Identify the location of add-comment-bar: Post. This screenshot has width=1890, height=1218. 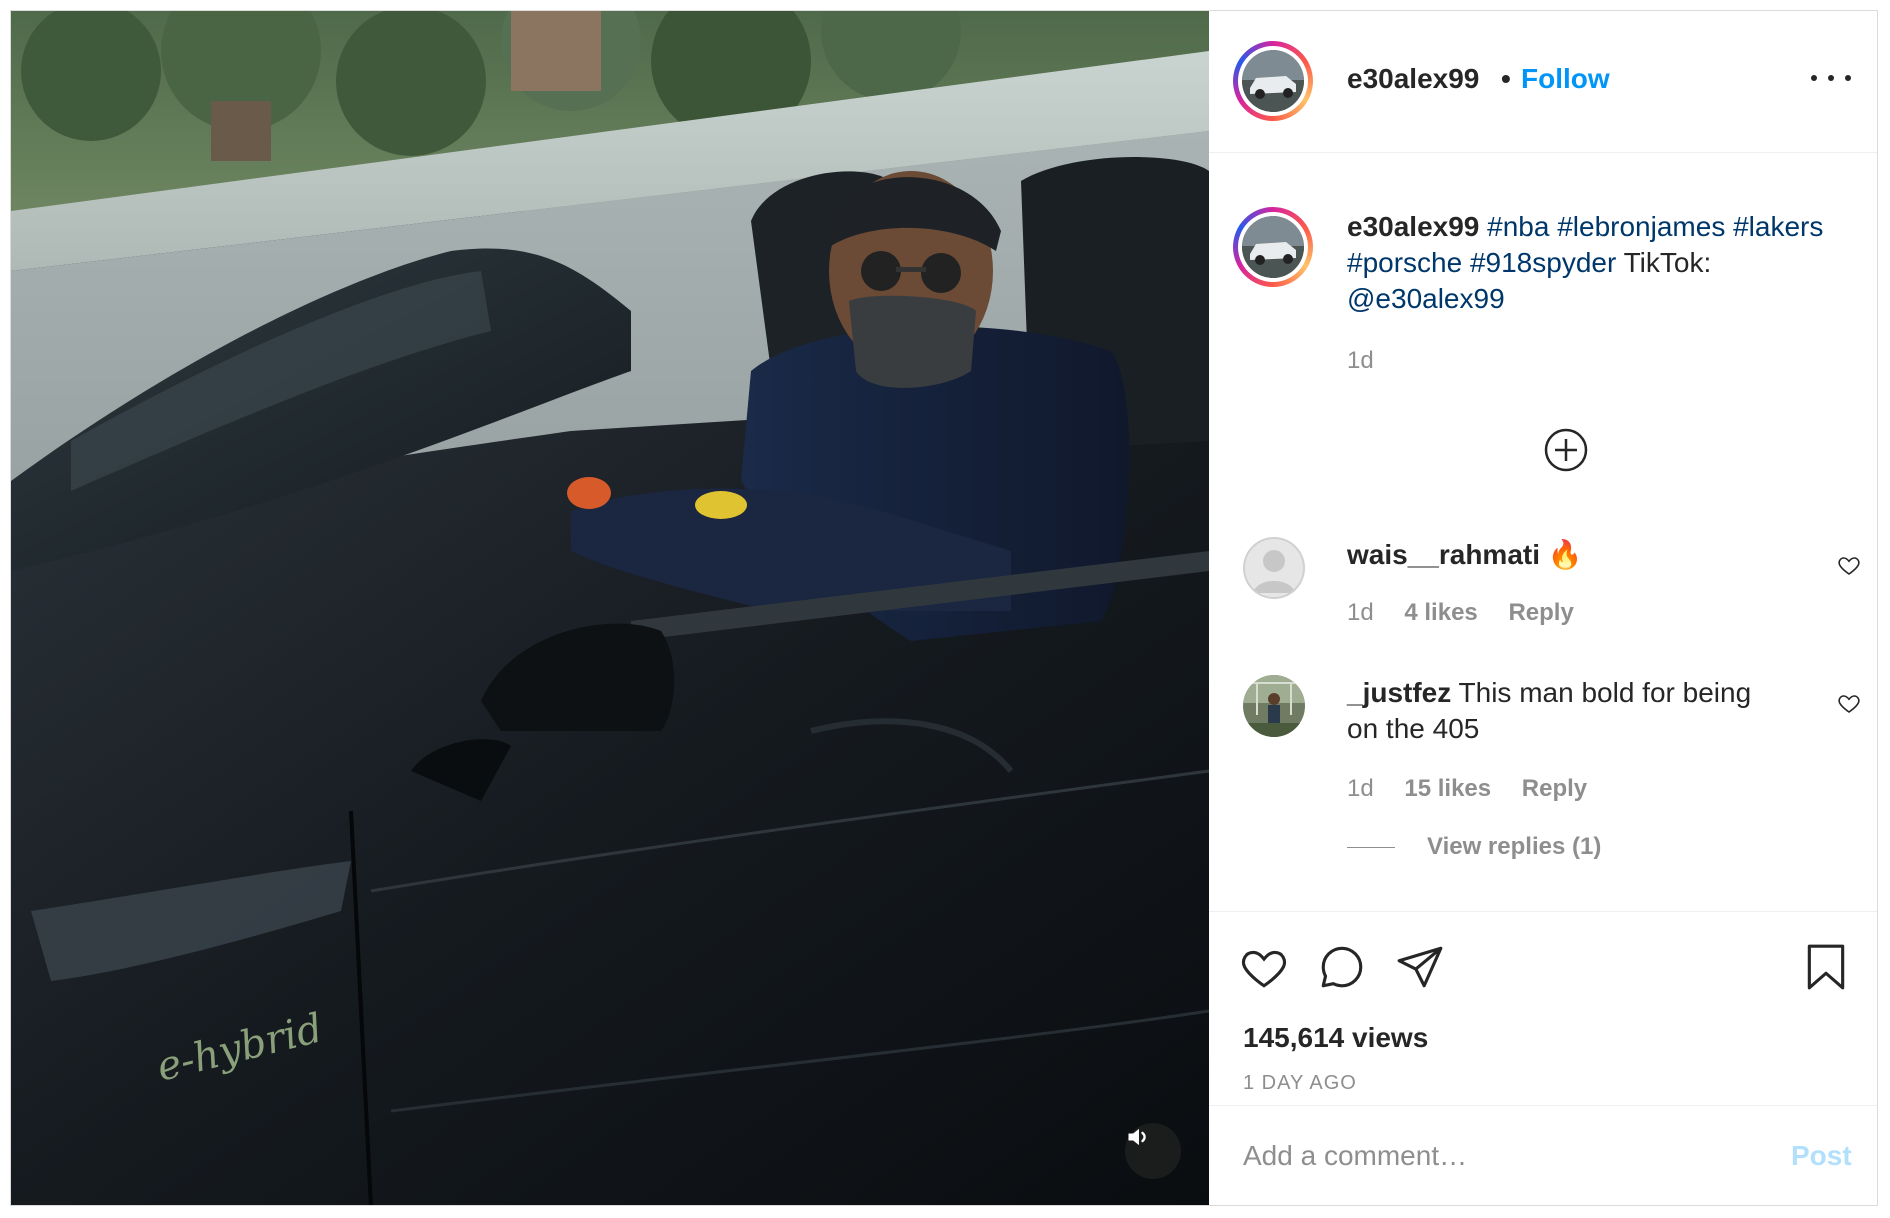
(1543, 1155).